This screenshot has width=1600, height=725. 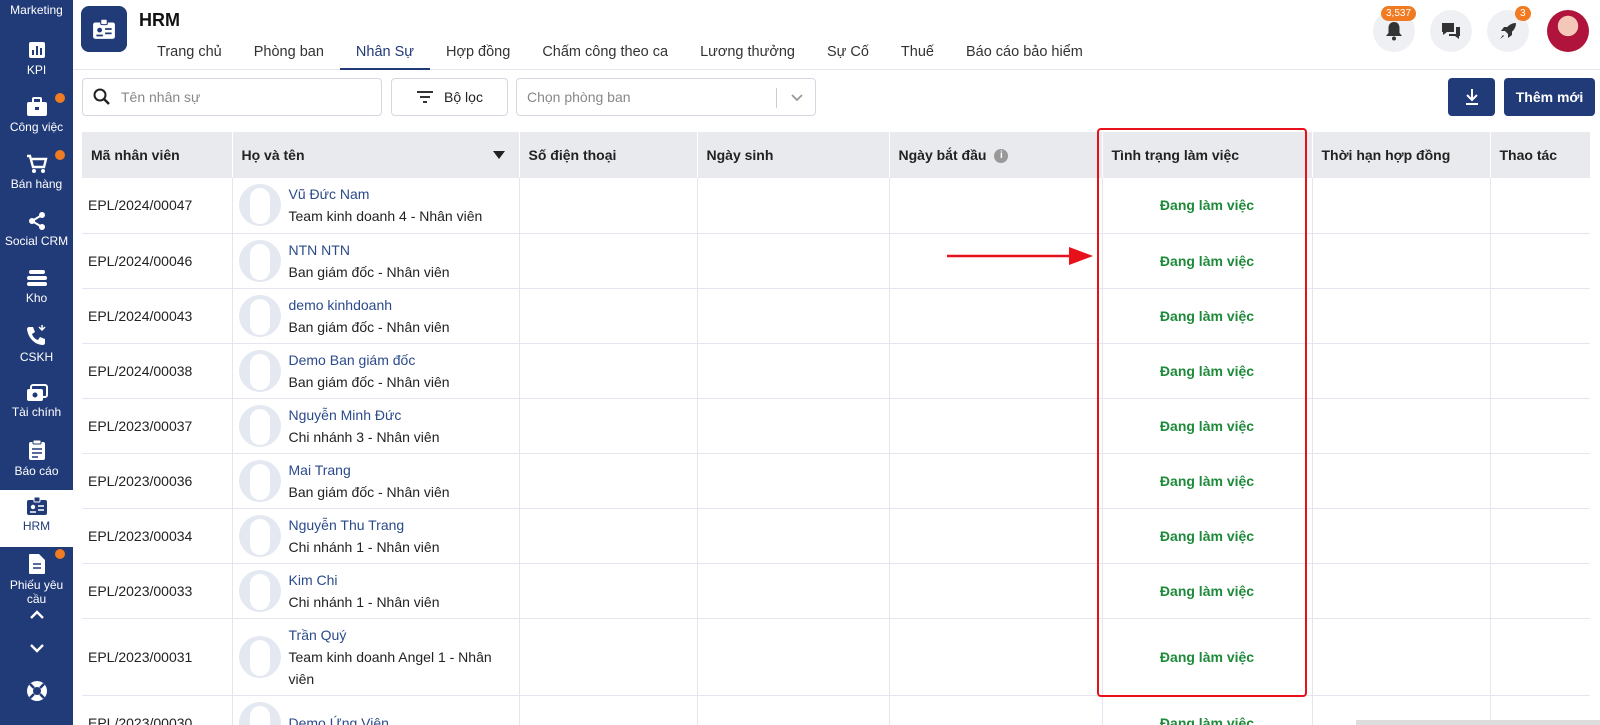 What do you see at coordinates (666, 97) in the screenshot?
I see `department-select: Chọn phòng ban` at bounding box center [666, 97].